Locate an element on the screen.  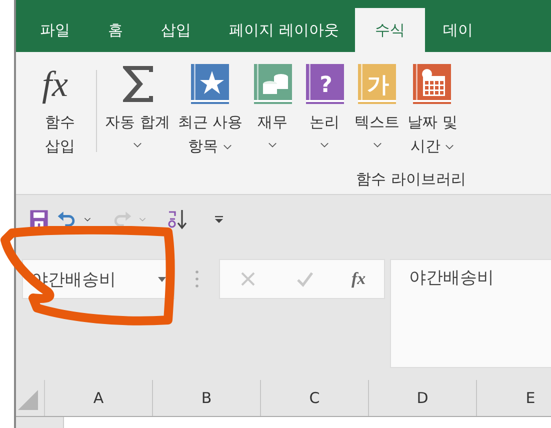
formula-field: 야간배송비 is located at coordinates (470, 313).